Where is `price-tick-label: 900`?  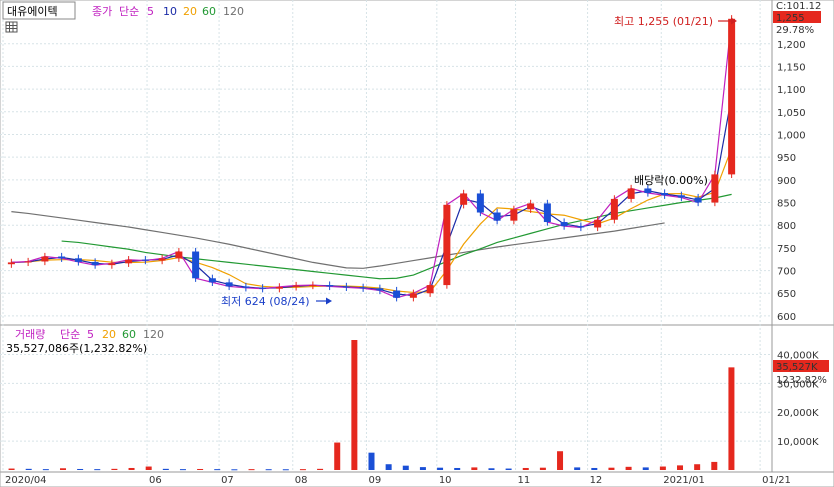 price-tick-label: 900 is located at coordinates (786, 181).